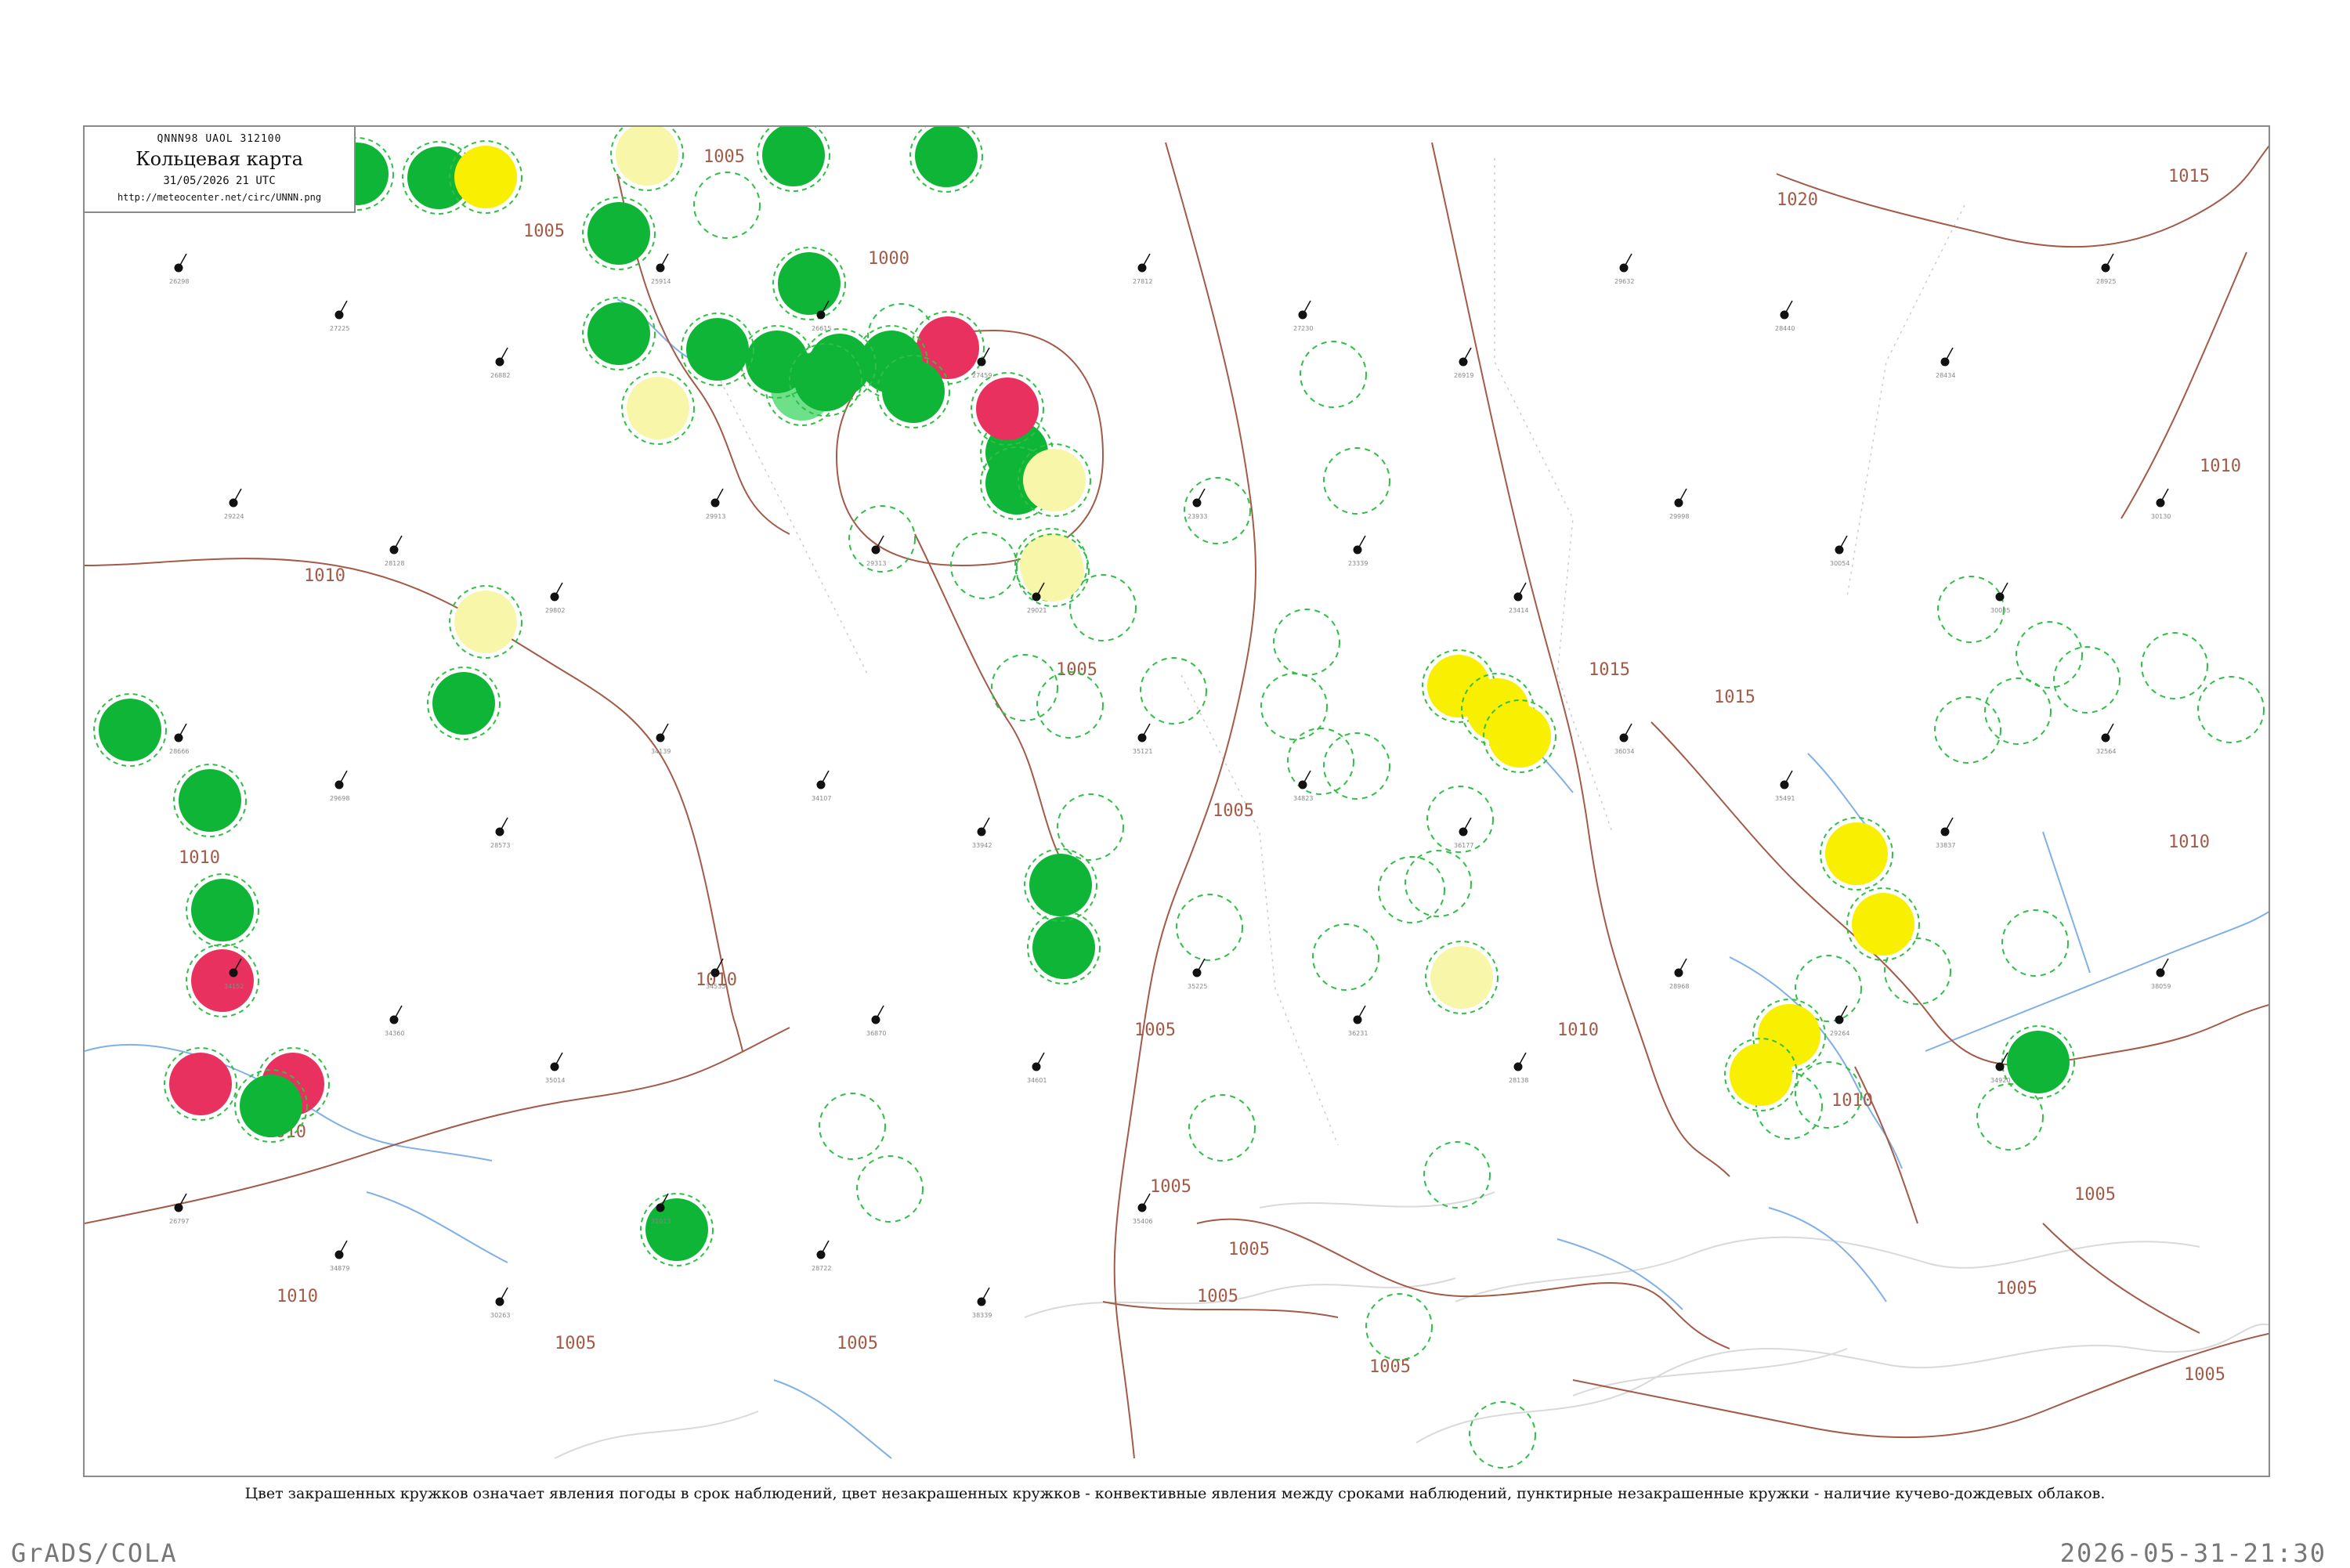 This screenshot has height=1568, width=2350. What do you see at coordinates (1946, 363) in the screenshot?
I see `station-plot: 28434` at bounding box center [1946, 363].